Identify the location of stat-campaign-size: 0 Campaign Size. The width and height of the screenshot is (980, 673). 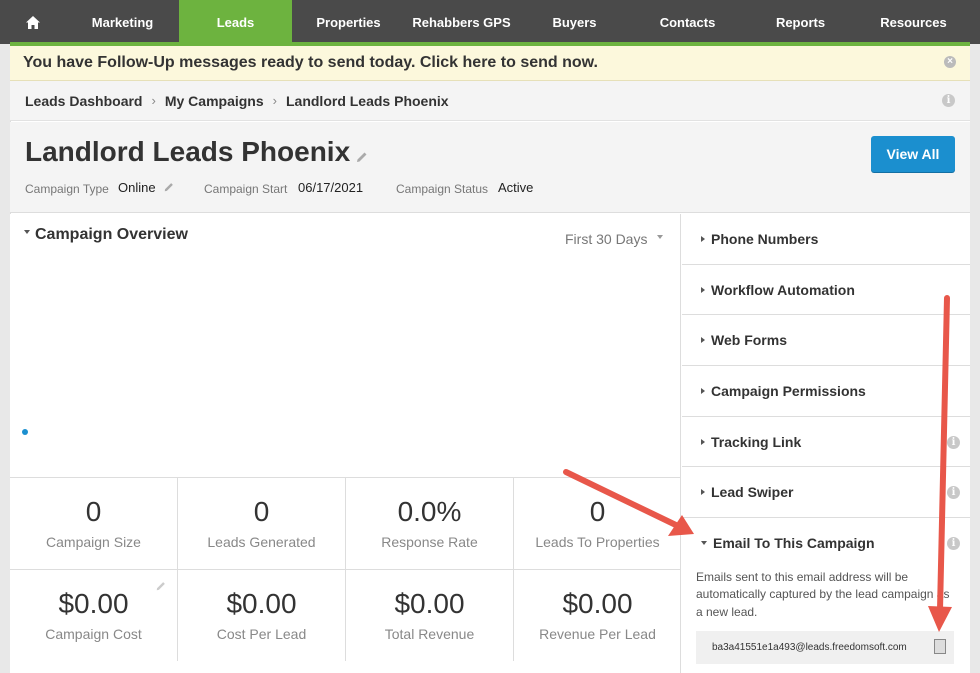
(94, 523).